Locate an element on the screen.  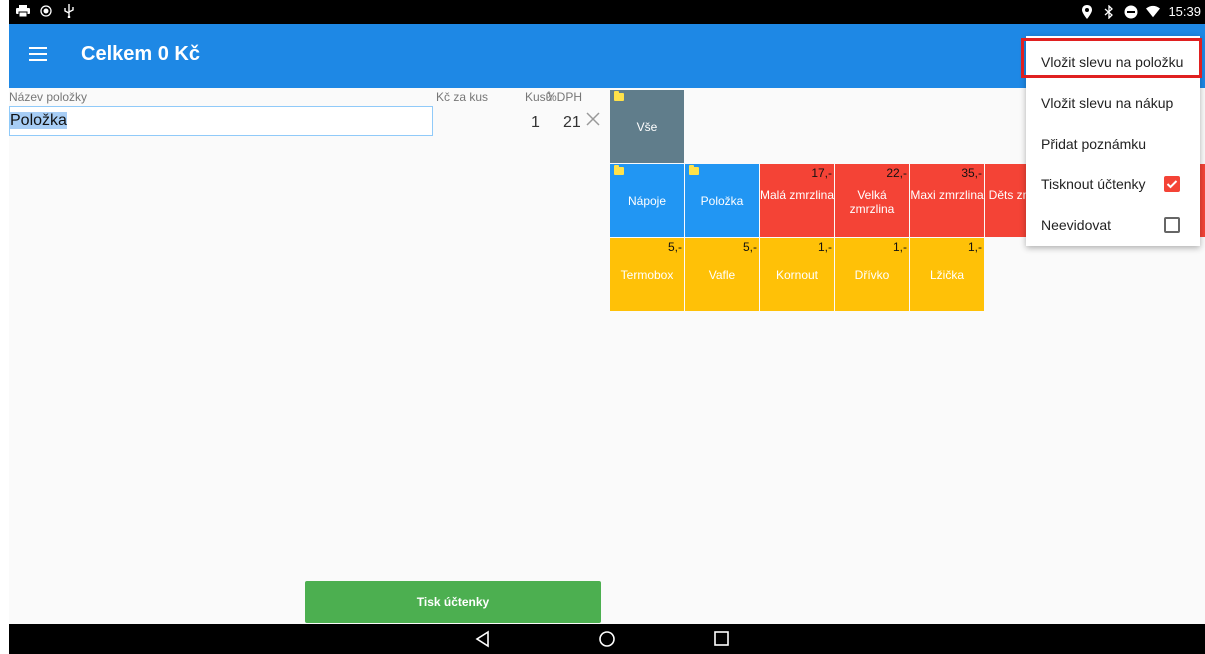
vat-value: 21 is located at coordinates (572, 123).